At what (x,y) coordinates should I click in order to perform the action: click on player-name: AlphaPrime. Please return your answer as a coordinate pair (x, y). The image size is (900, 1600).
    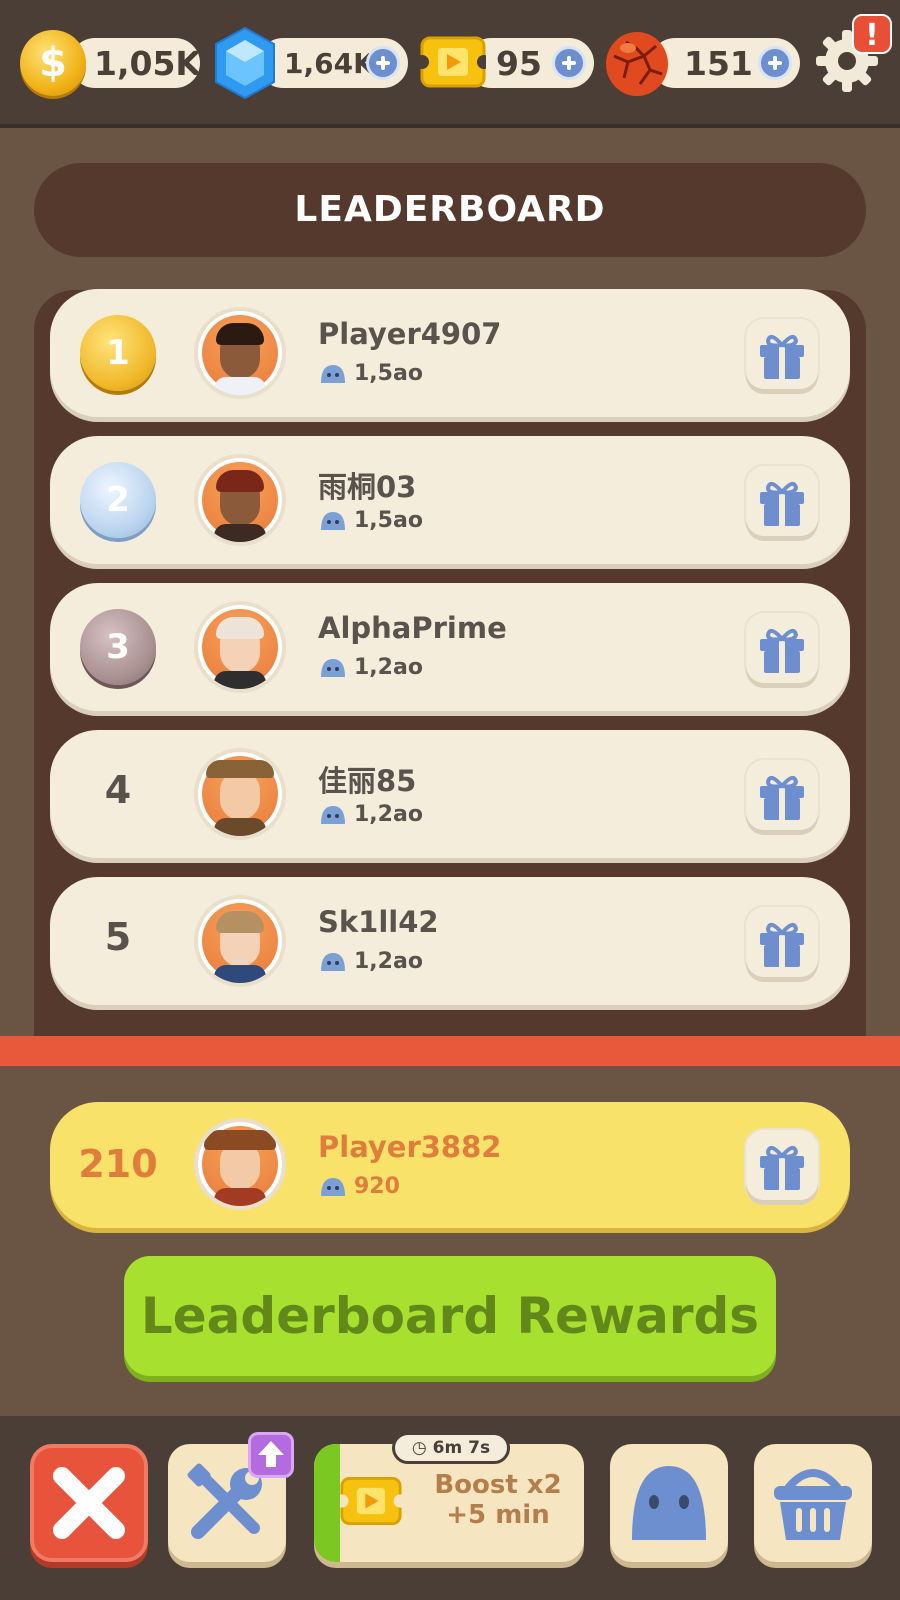
    Looking at the image, I should click on (412, 628).